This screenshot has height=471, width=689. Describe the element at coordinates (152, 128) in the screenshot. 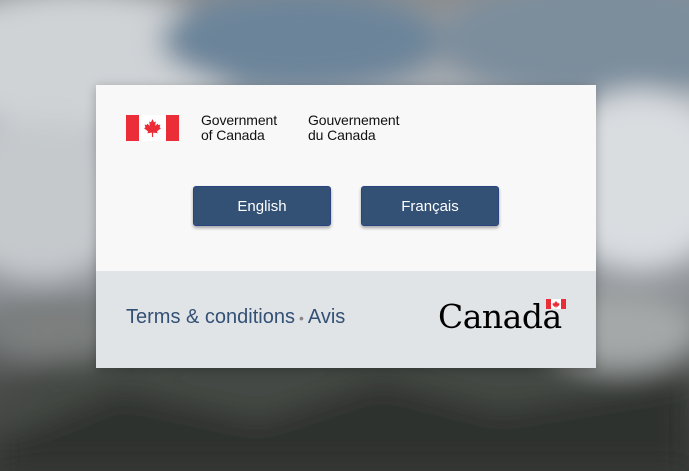

I see `canada-flag-icon` at that location.